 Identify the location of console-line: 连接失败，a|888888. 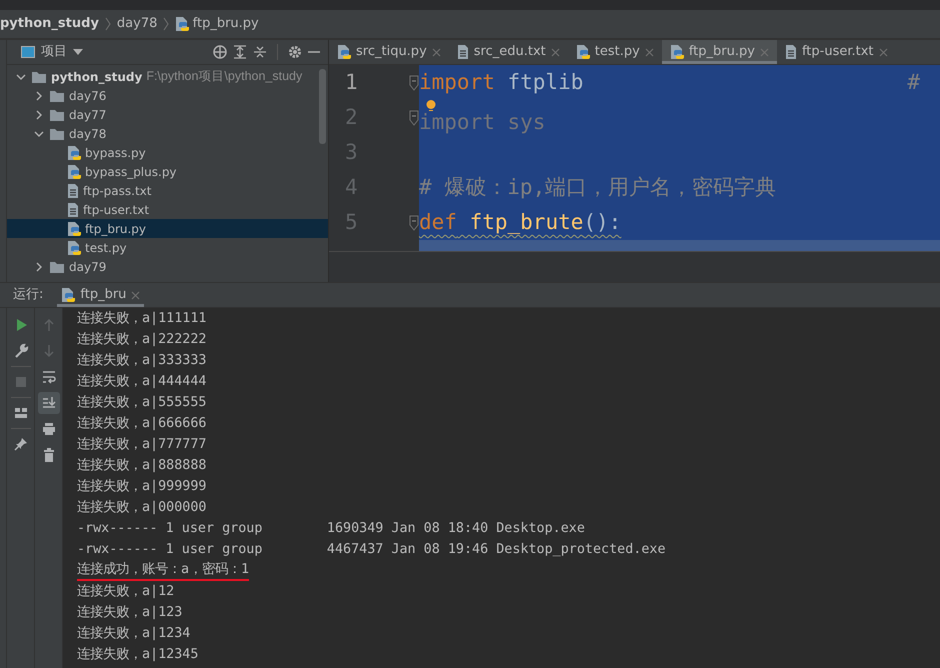
(141, 465).